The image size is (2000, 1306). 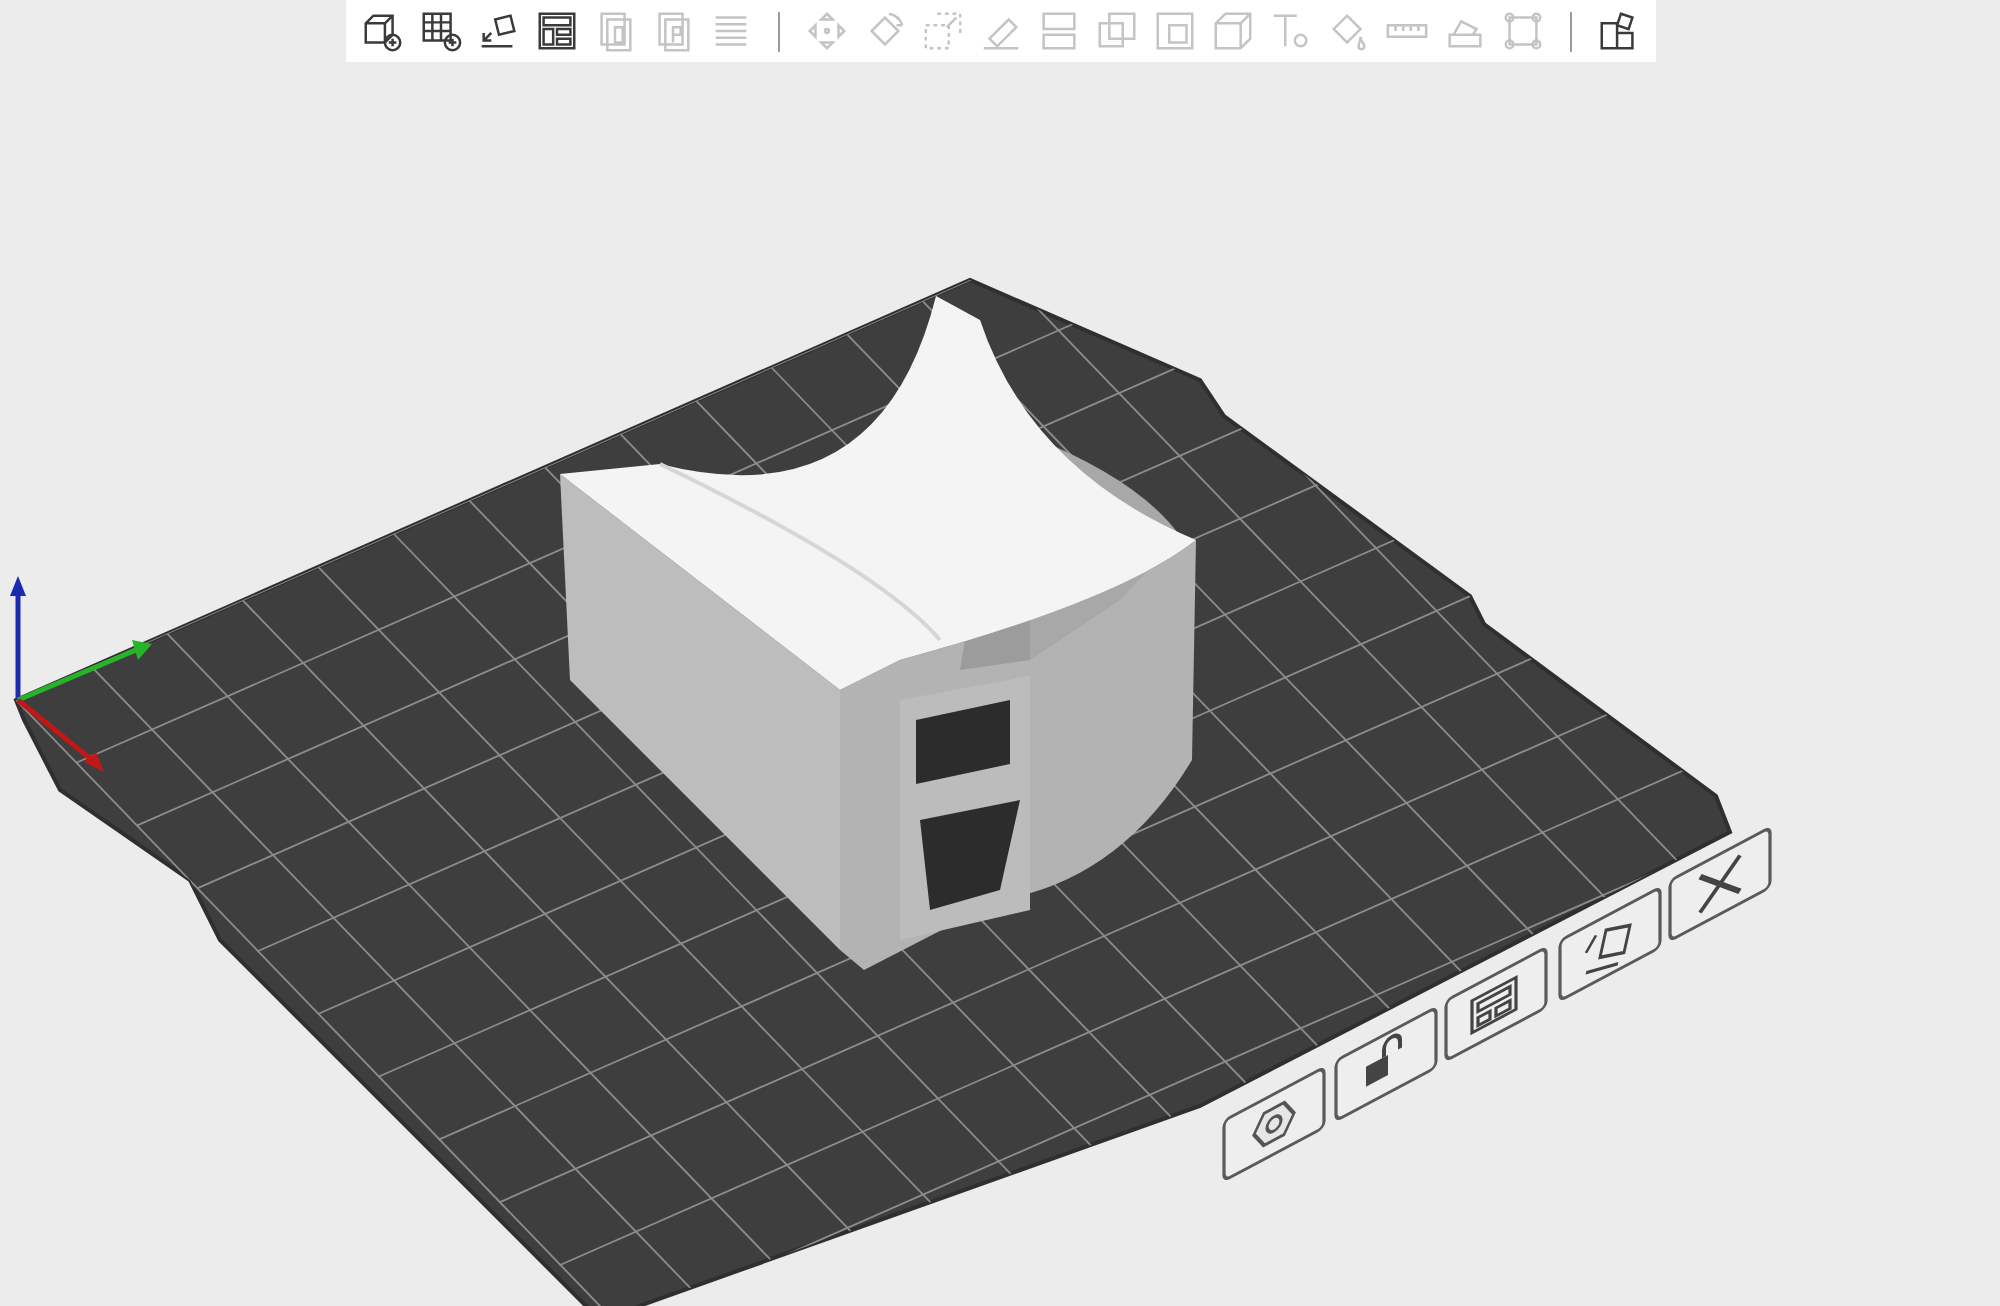 I want to click on arrange-button, so click(x=1496, y=1004).